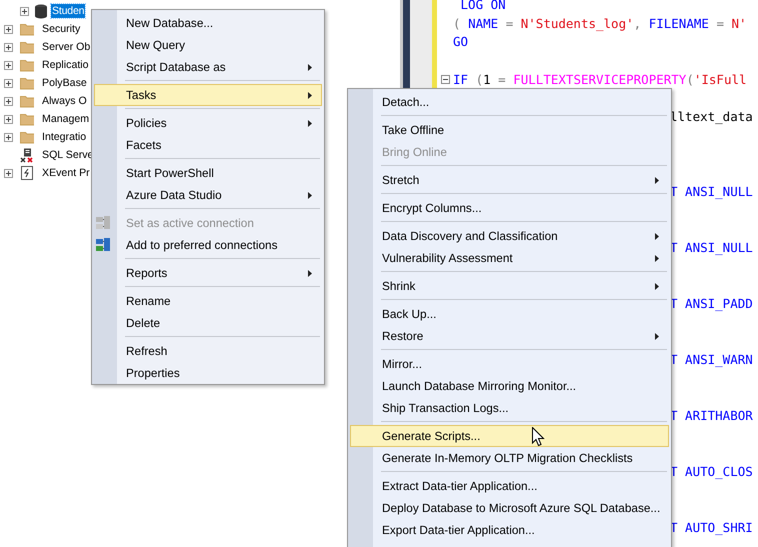 The width and height of the screenshot is (758, 547). Describe the element at coordinates (61, 29) in the screenshot. I see `tree-item: Security` at that location.